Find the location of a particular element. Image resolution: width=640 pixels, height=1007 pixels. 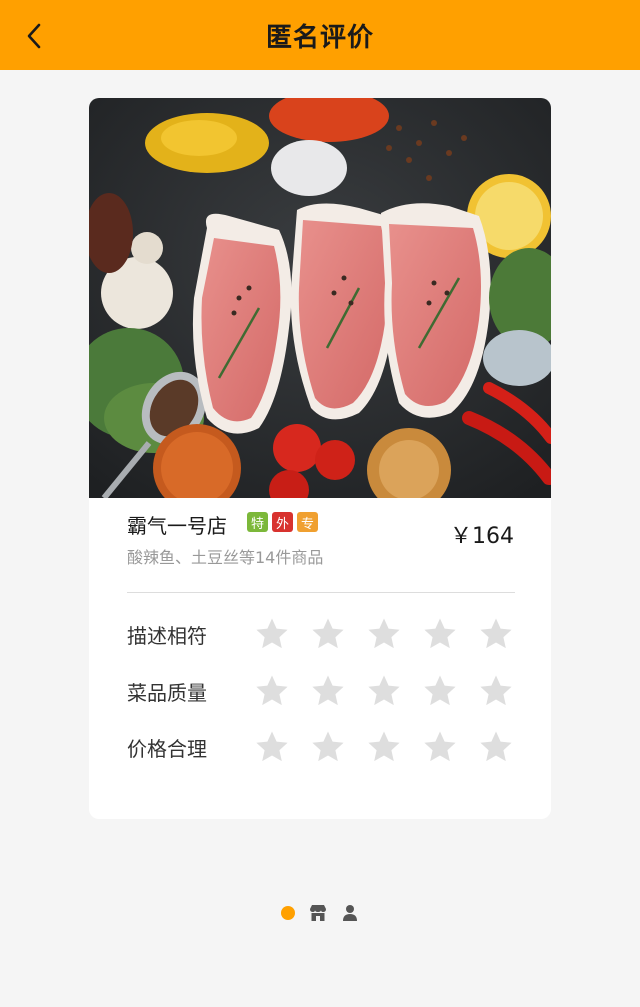

back-button is located at coordinates (34, 36).